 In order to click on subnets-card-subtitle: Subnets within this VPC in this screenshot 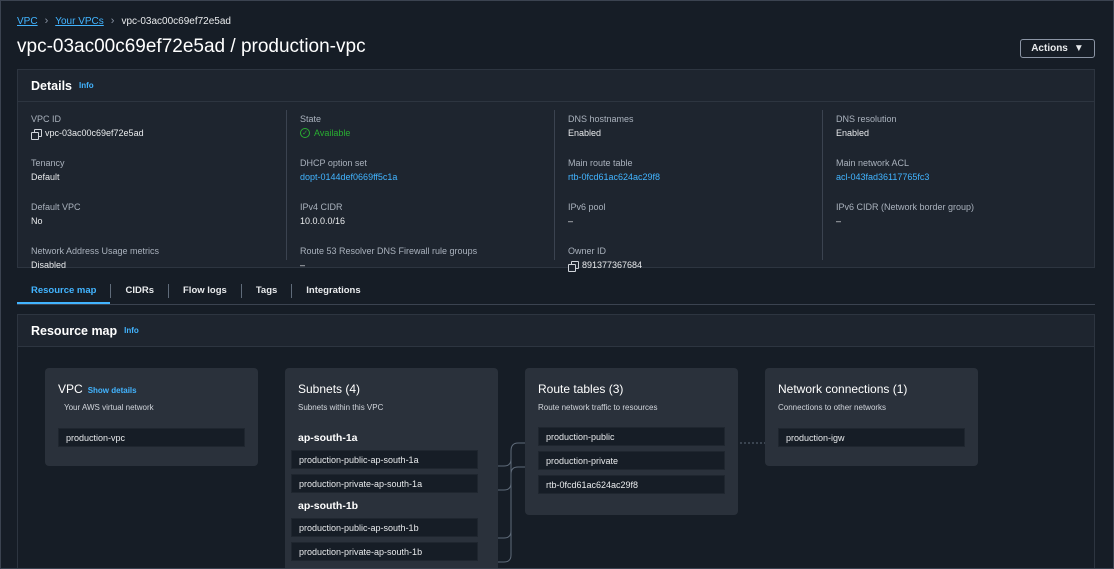, I will do `click(341, 407)`.